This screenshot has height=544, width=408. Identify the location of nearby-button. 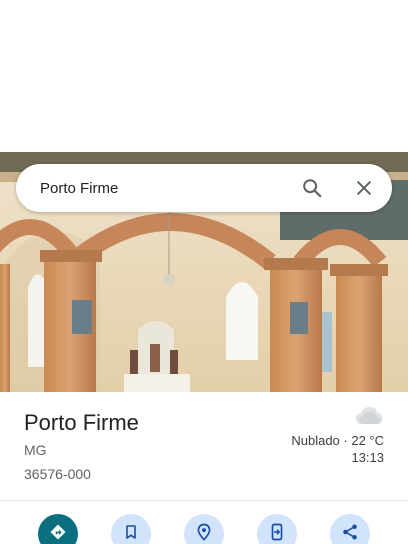
(204, 529).